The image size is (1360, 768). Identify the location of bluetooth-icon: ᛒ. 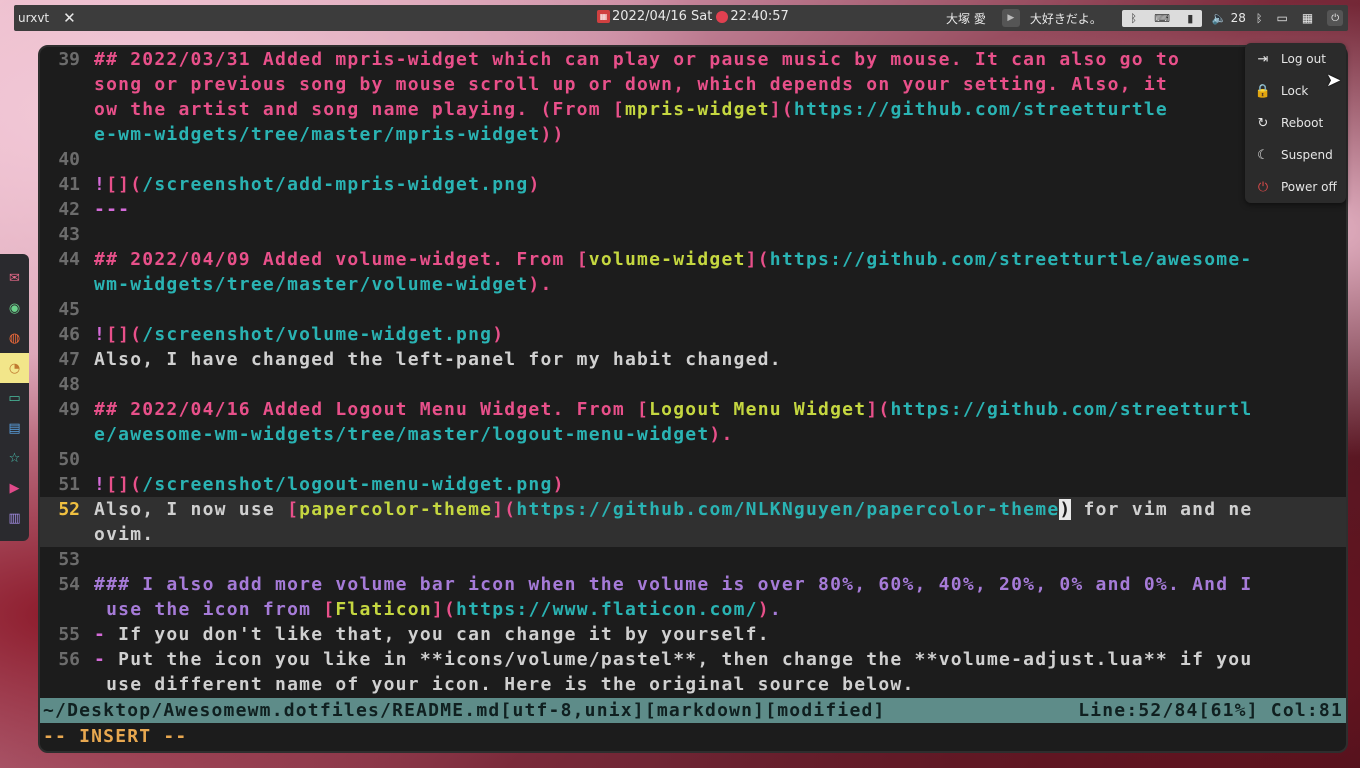
(1259, 18).